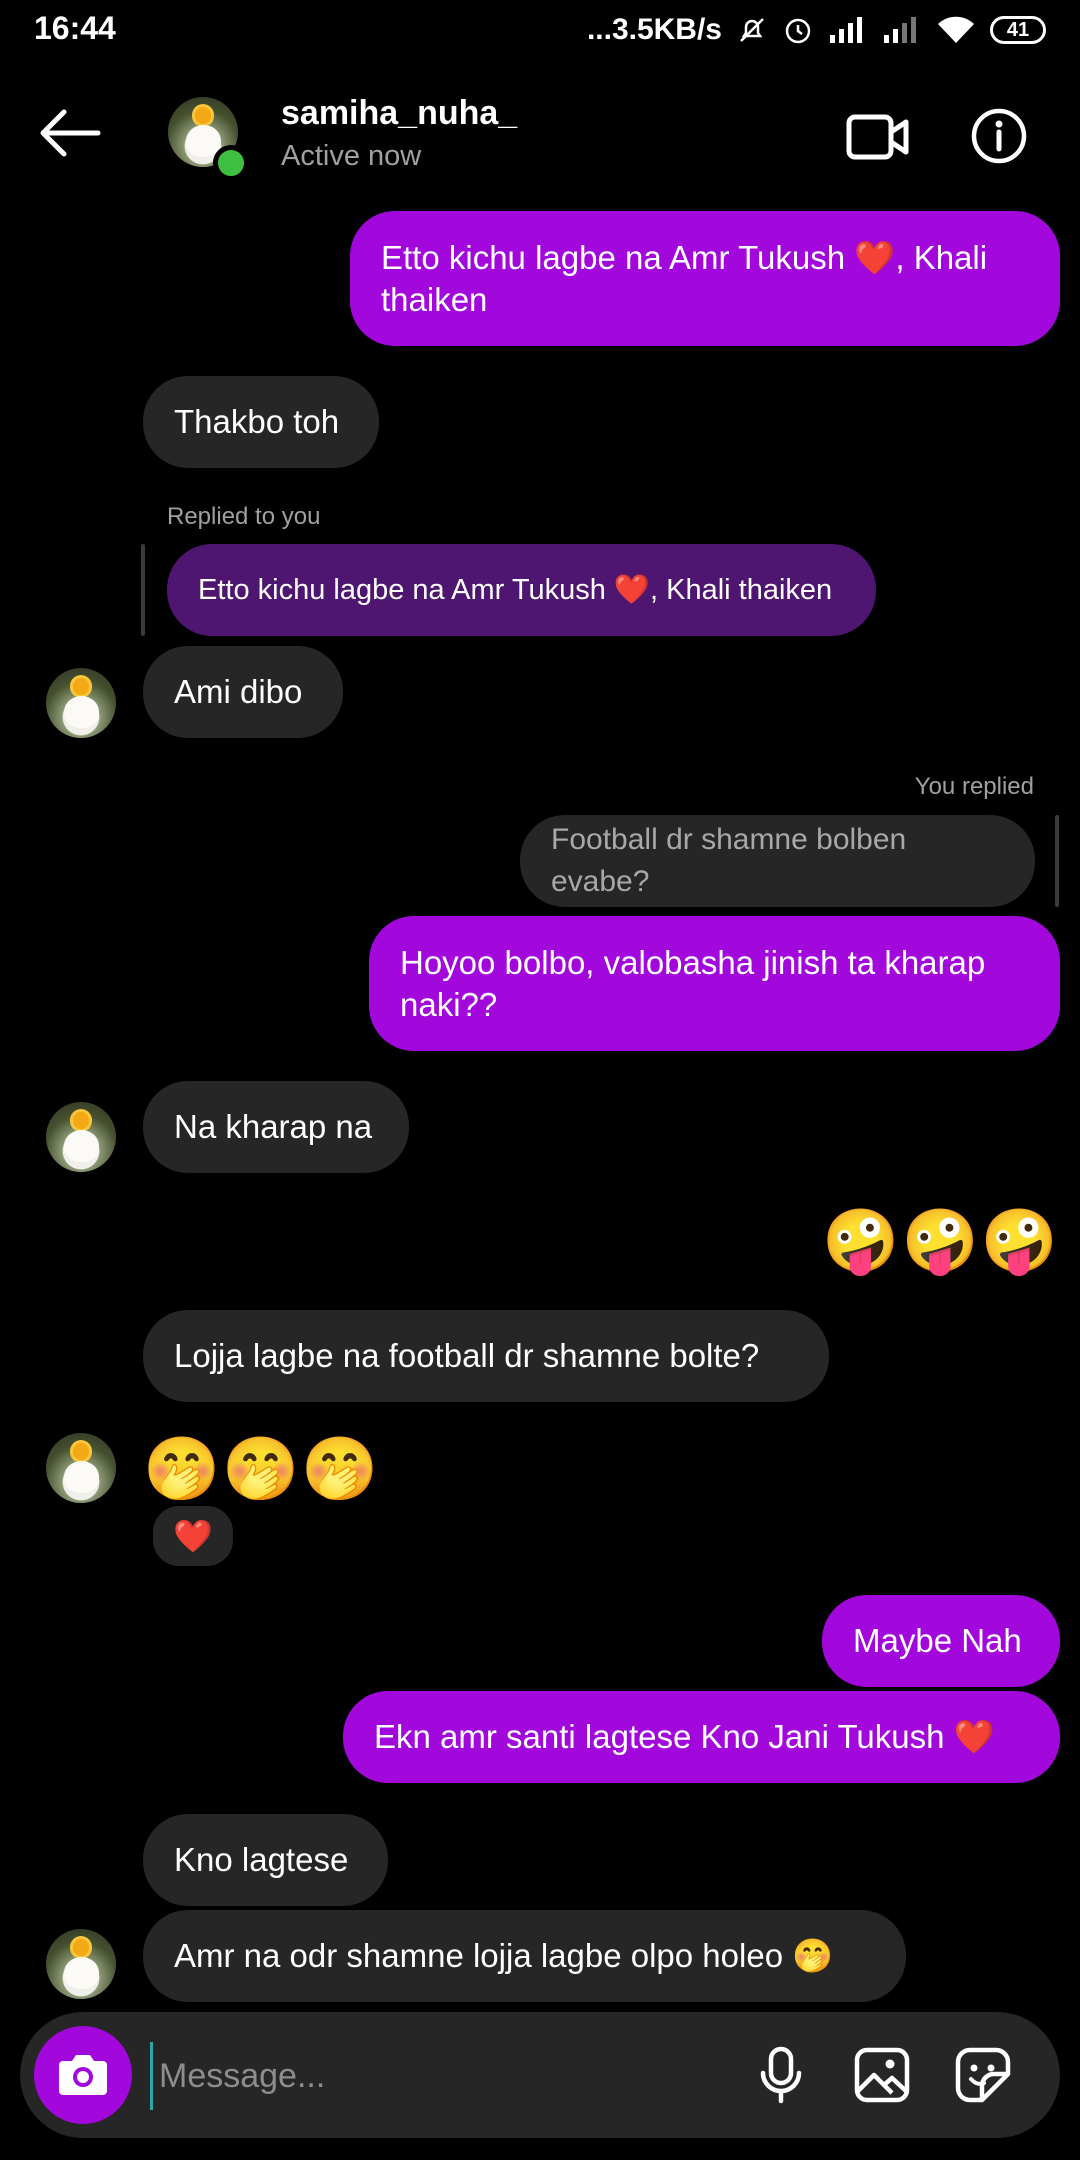 The image size is (1080, 2160). I want to click on outgoing-emoji-message: 🤪🤪🤪, so click(941, 1242).